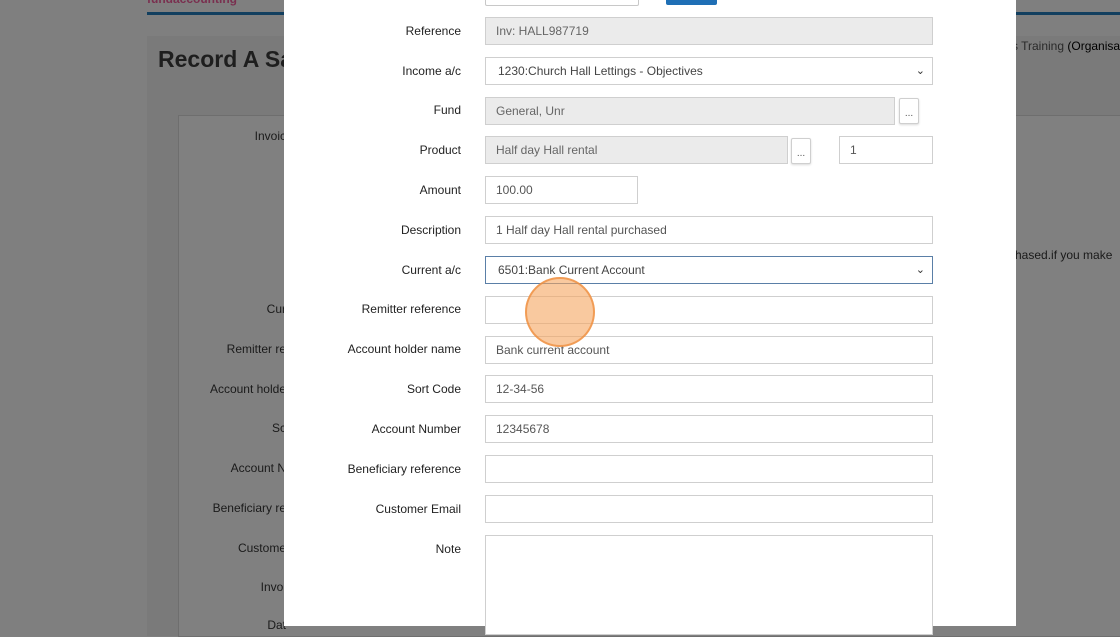  Describe the element at coordinates (416, 429) in the screenshot. I see `account-number-label: Account Number` at that location.